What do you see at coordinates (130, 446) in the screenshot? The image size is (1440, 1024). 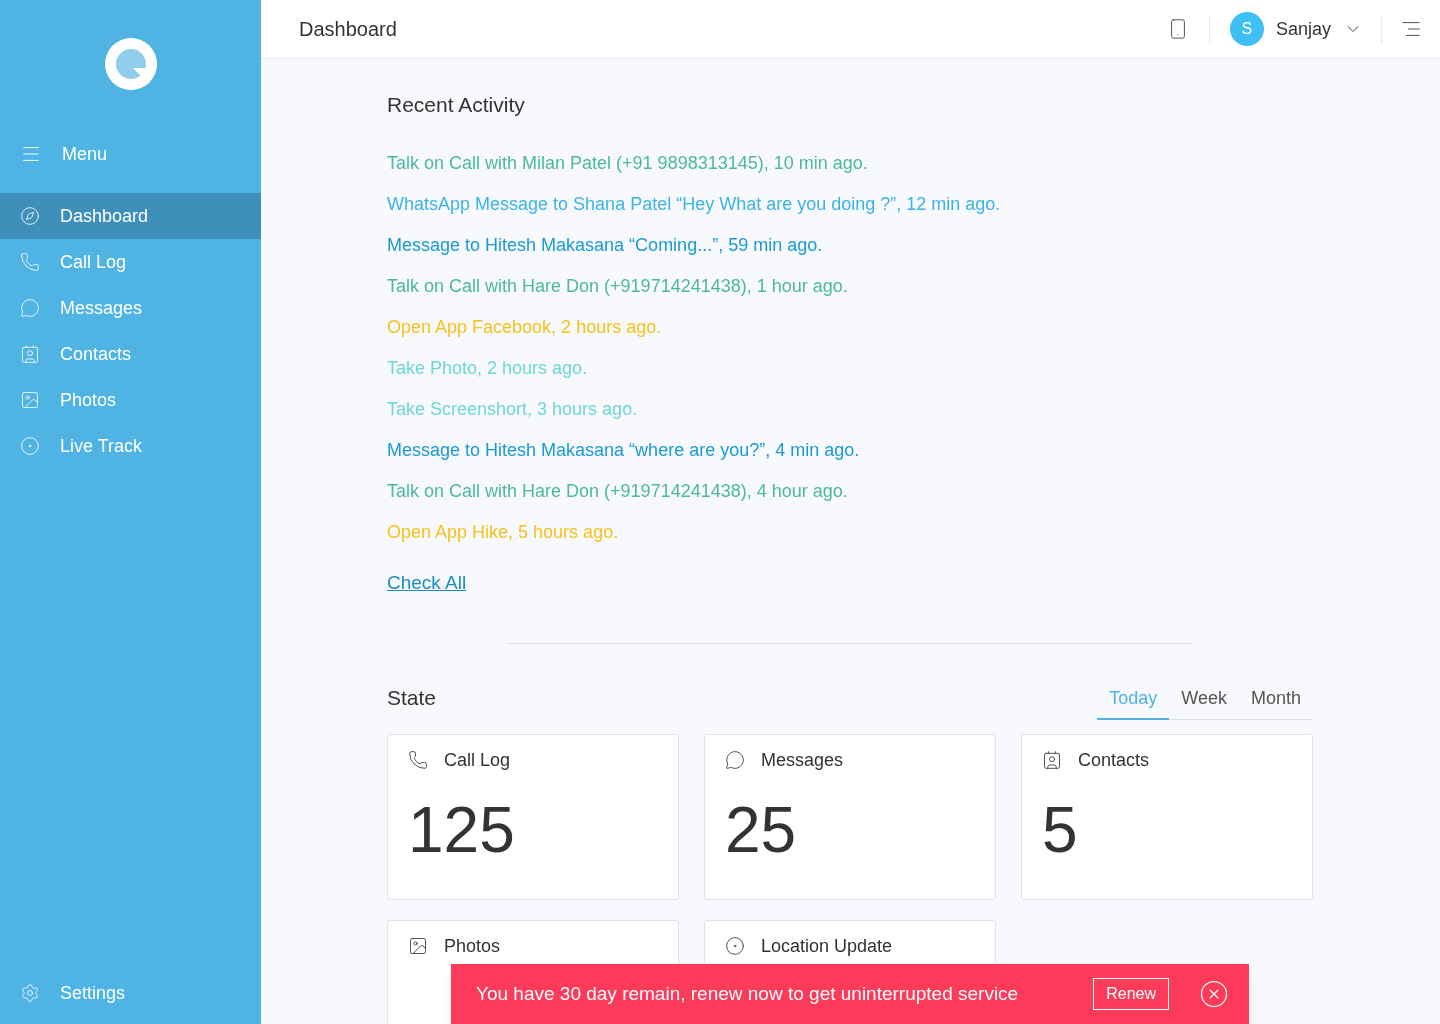 I see `sidebar-item: Live Track` at bounding box center [130, 446].